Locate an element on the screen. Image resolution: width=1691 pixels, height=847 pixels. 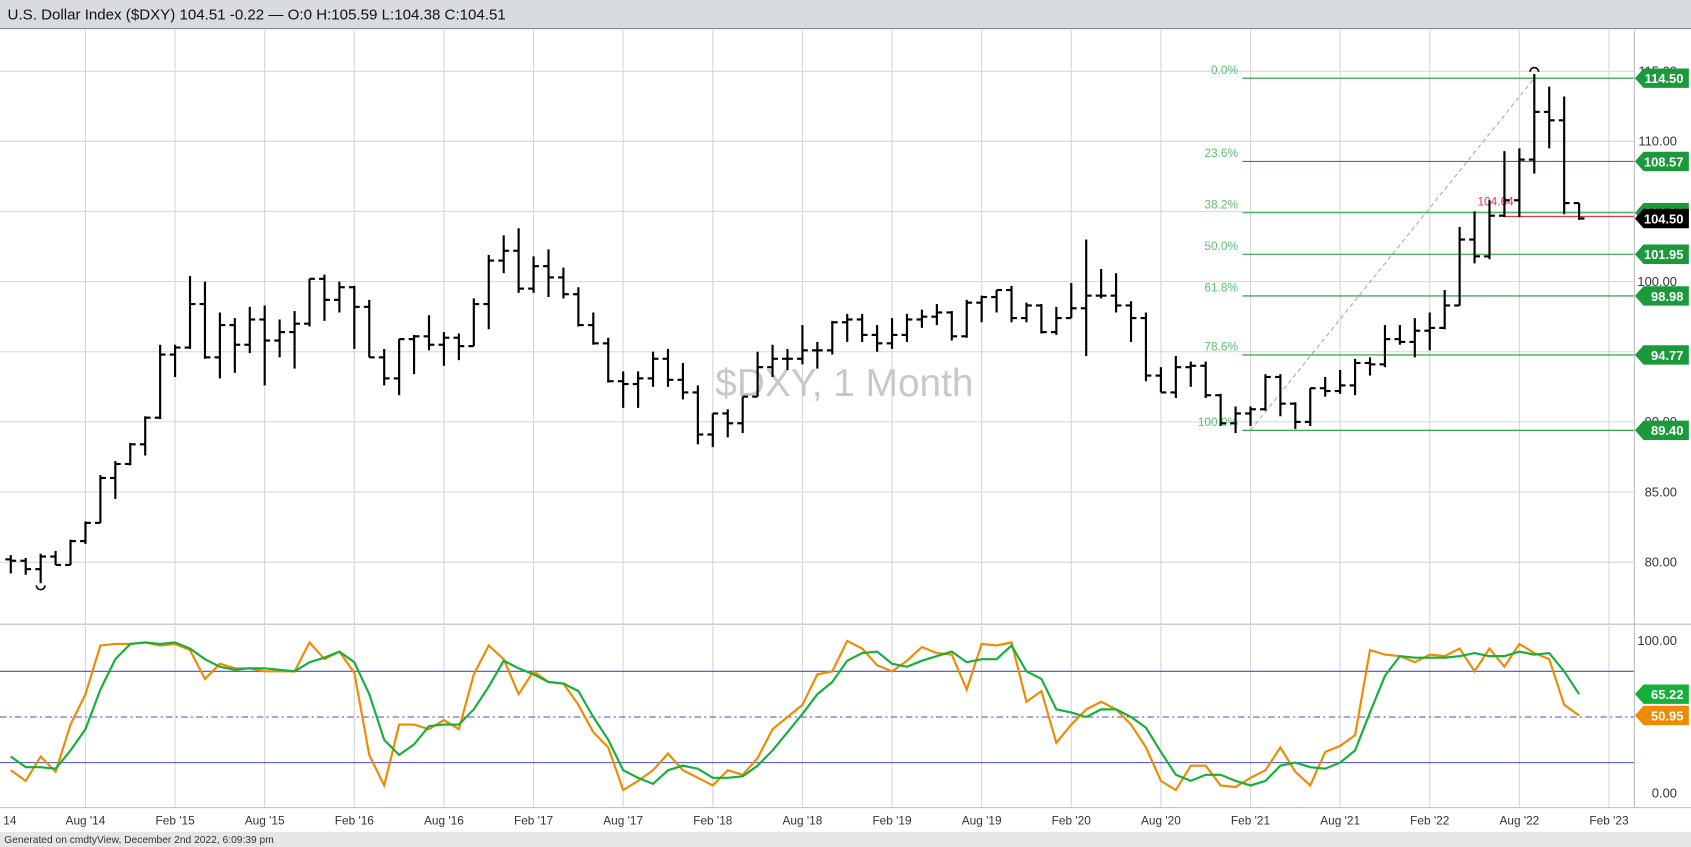
fib-level-pct: 0.0% is located at coordinates (1224, 70).